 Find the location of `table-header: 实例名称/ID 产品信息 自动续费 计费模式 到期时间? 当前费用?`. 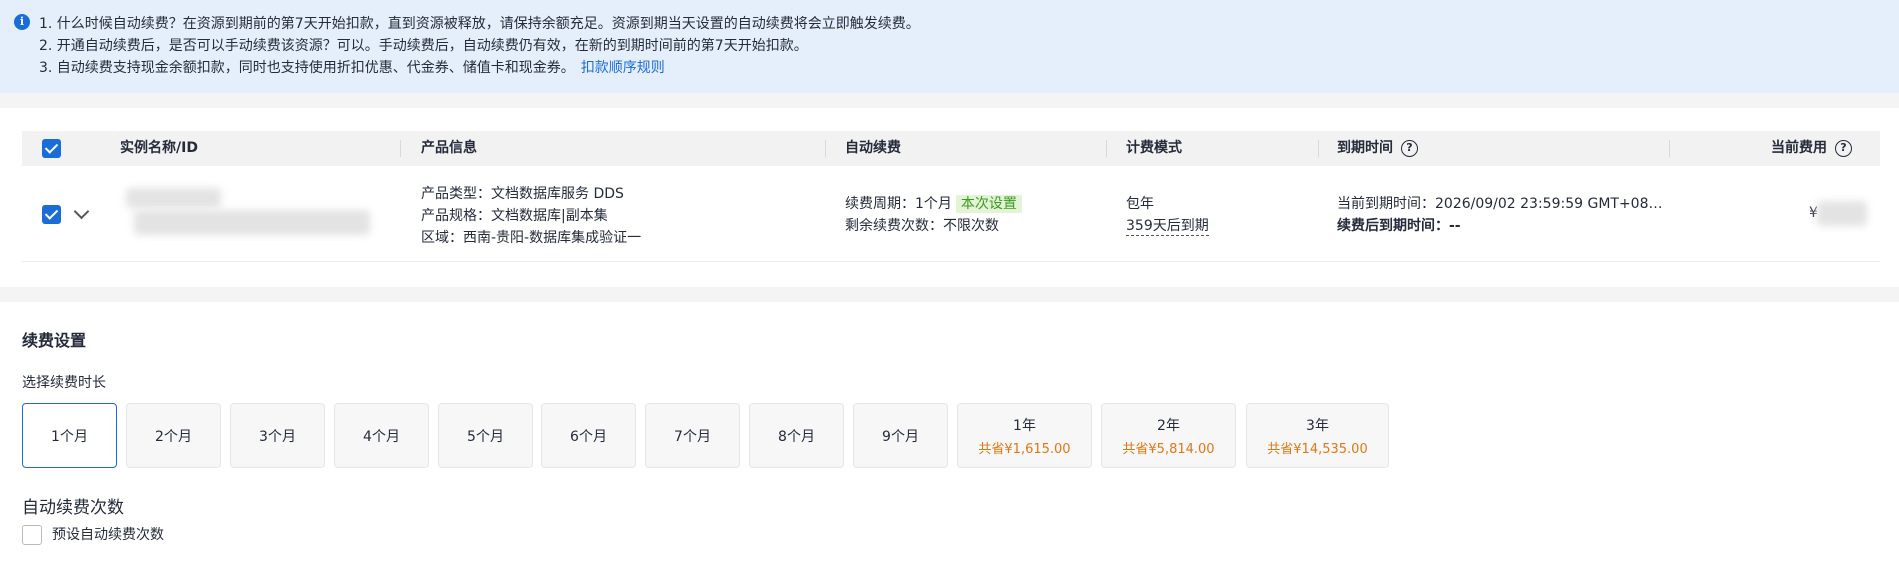

table-header: 实例名称/ID 产品信息 自动续费 计费模式 到期时间? 当前费用? is located at coordinates (951, 148).